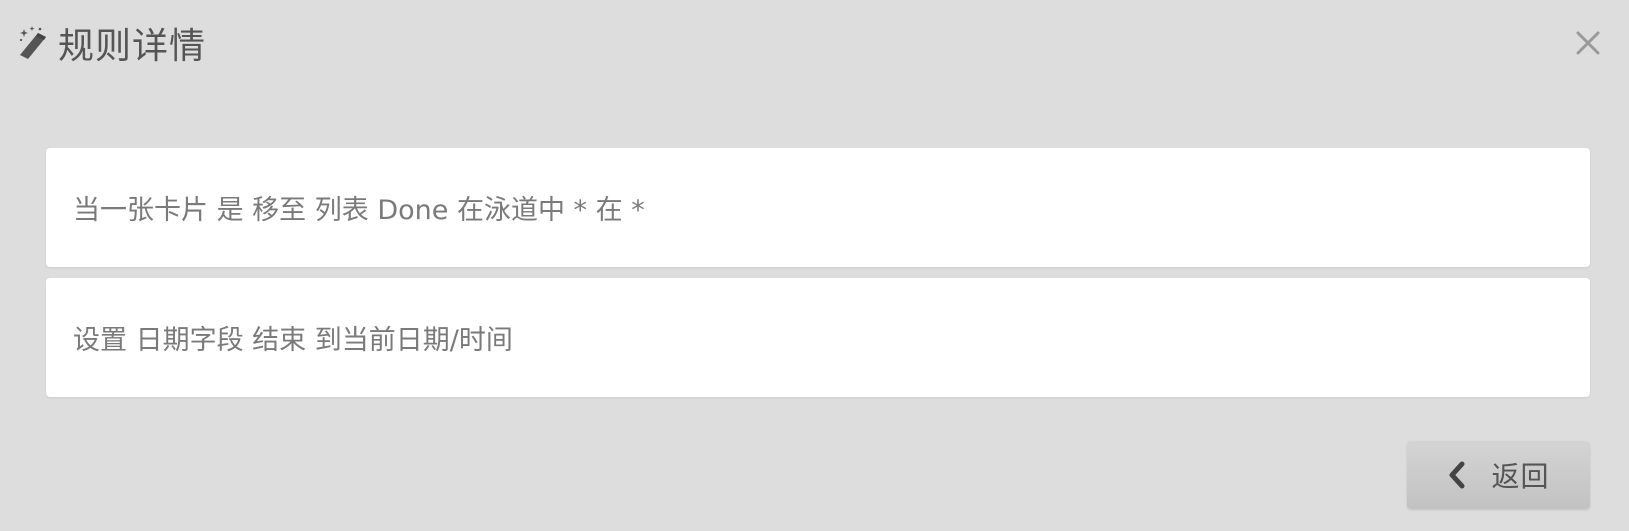  What do you see at coordinates (32, 42) in the screenshot?
I see `magic-wand-icon` at bounding box center [32, 42].